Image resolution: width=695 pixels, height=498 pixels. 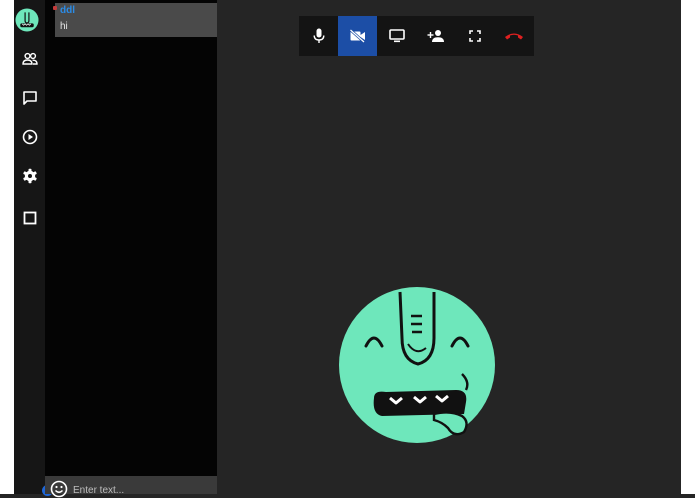 I want to click on square-icon, so click(x=29, y=218).